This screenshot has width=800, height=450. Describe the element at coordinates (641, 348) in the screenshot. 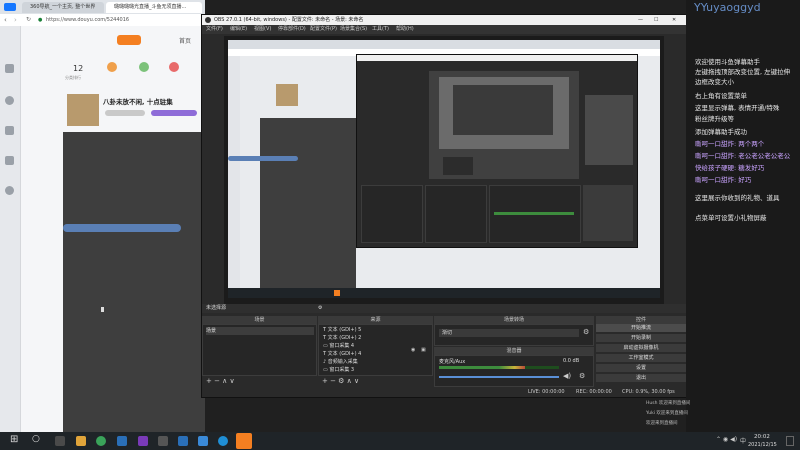

I see `virtual-camera-button: 启动虚拟摄像机` at that location.